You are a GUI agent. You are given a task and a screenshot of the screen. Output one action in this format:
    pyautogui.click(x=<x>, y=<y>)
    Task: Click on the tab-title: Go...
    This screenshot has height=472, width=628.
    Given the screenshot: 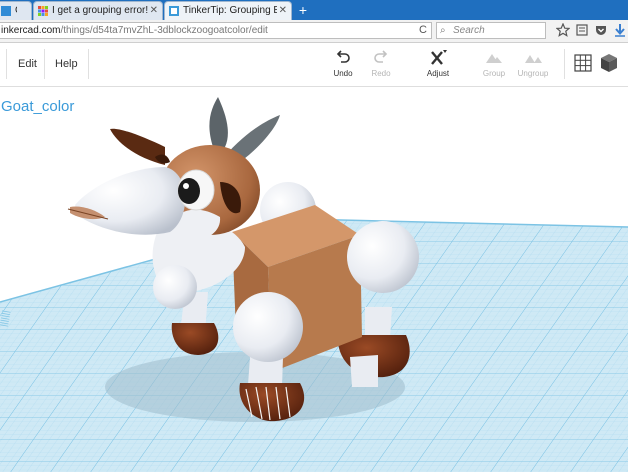 What is the action you would take?
    pyautogui.click(x=16, y=11)
    